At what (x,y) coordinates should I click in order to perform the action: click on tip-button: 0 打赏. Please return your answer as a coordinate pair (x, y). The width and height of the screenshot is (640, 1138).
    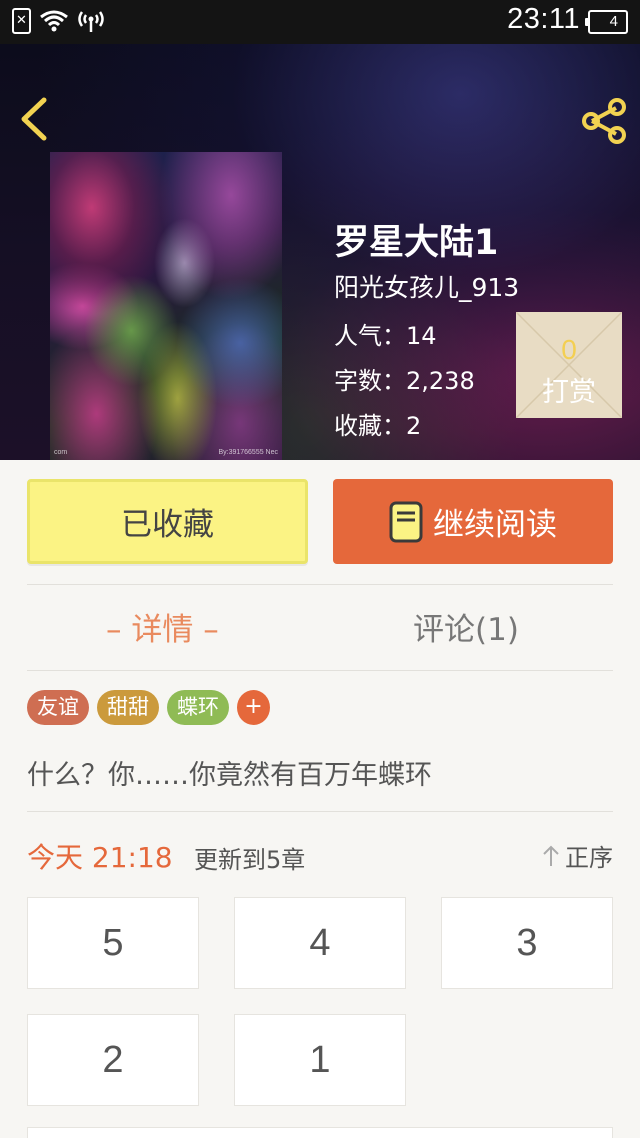
    Looking at the image, I should click on (569, 365).